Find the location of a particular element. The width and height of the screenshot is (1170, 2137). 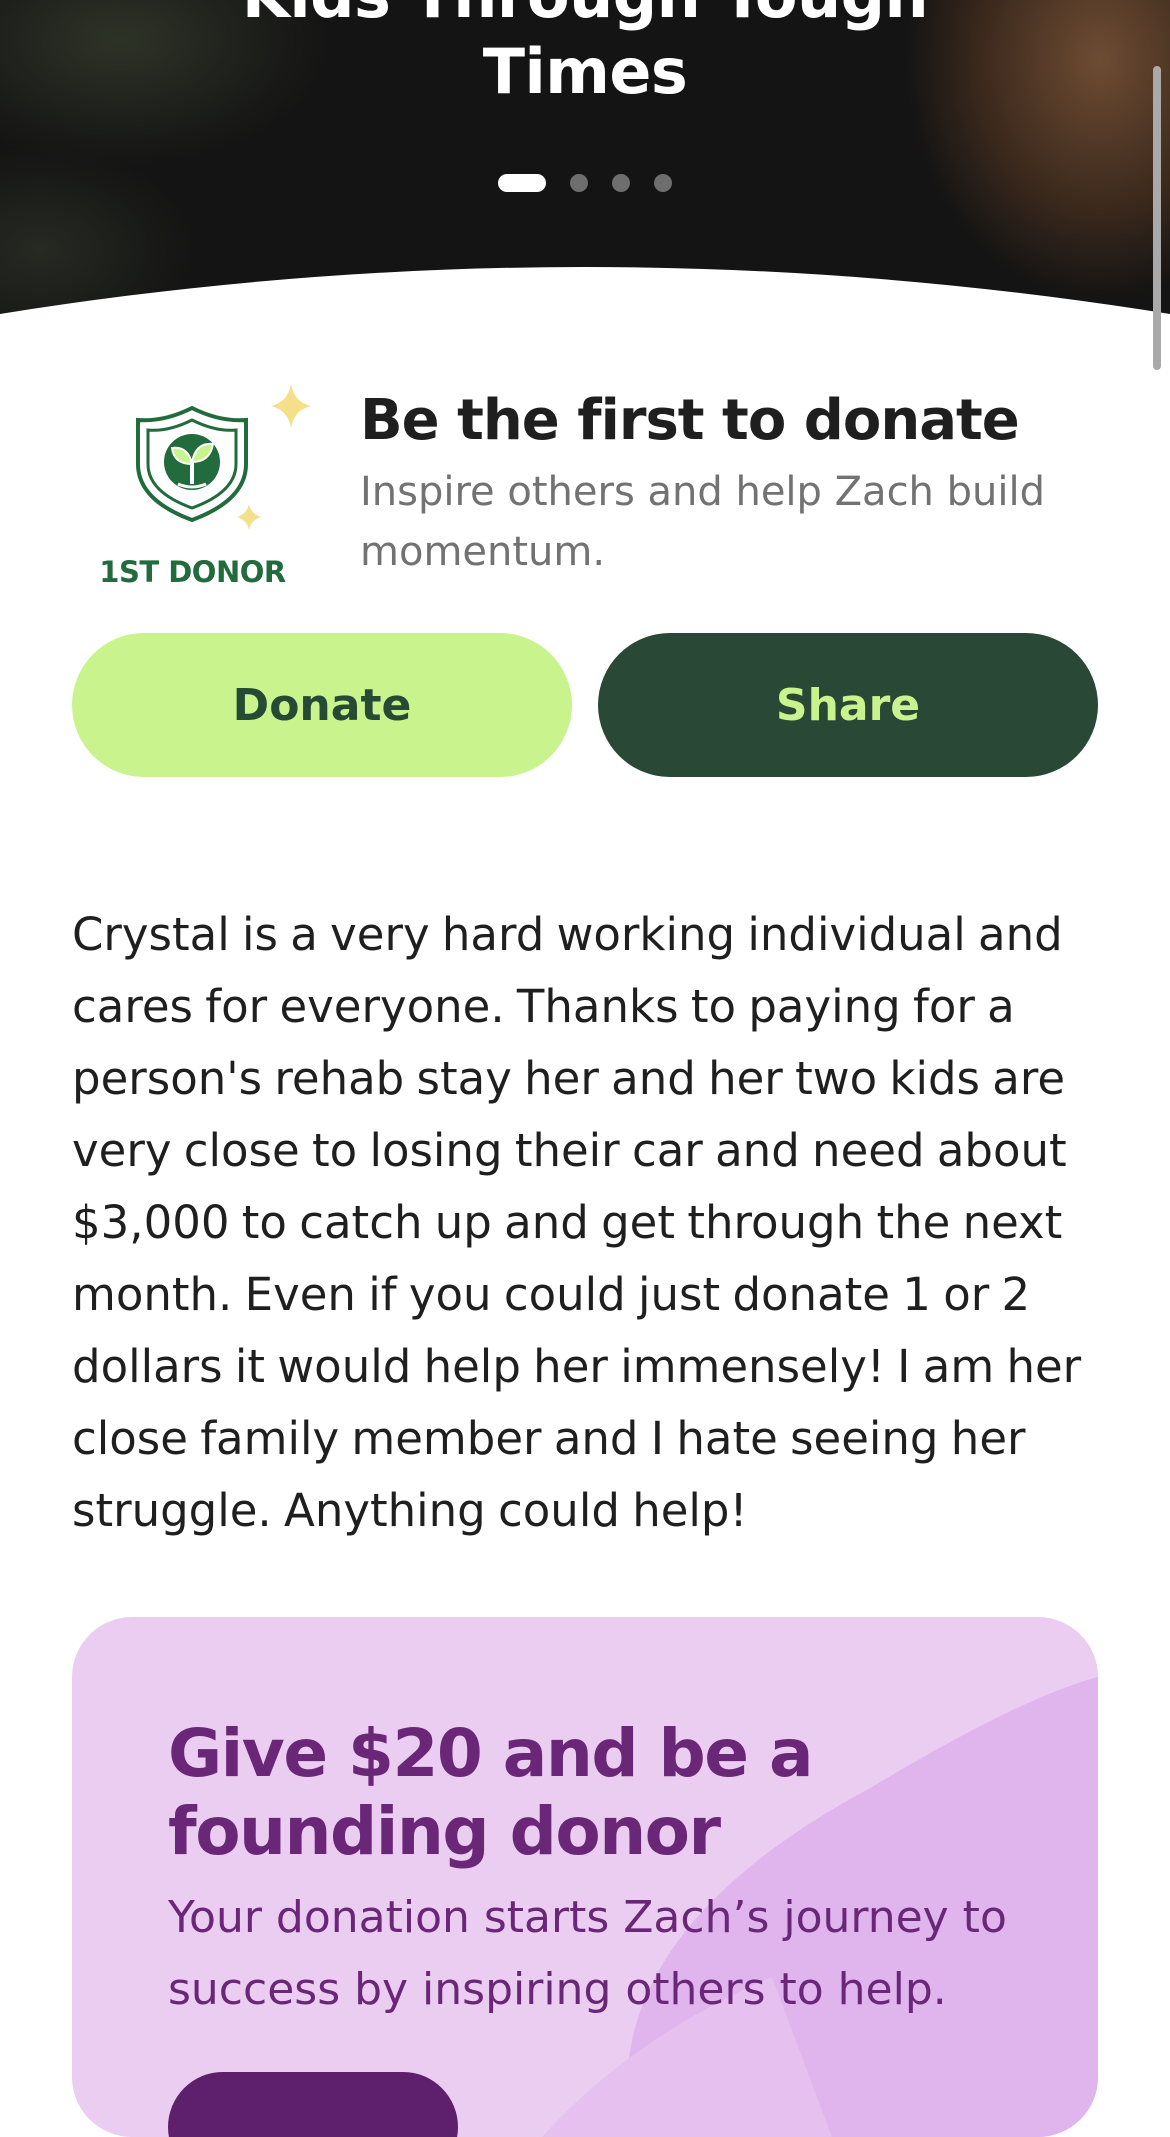

campaign-title-line-2: Times is located at coordinates (585, 71).